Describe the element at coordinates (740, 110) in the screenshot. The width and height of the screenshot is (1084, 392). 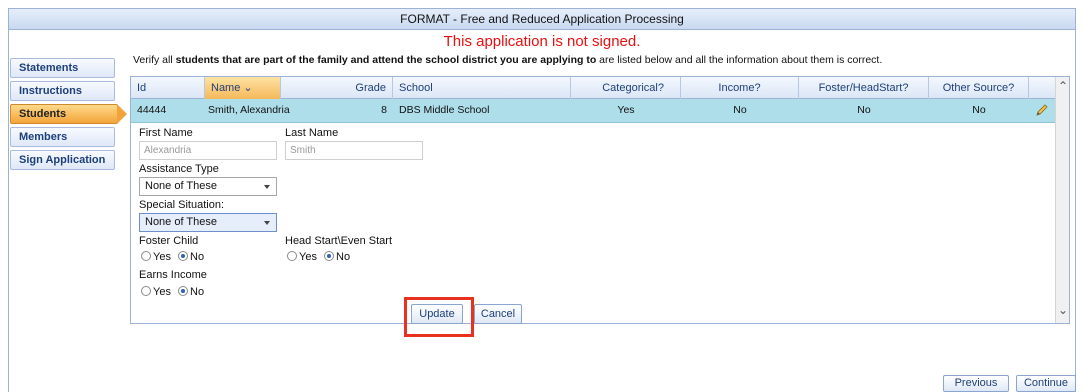
I see `cell-income: No` at that location.